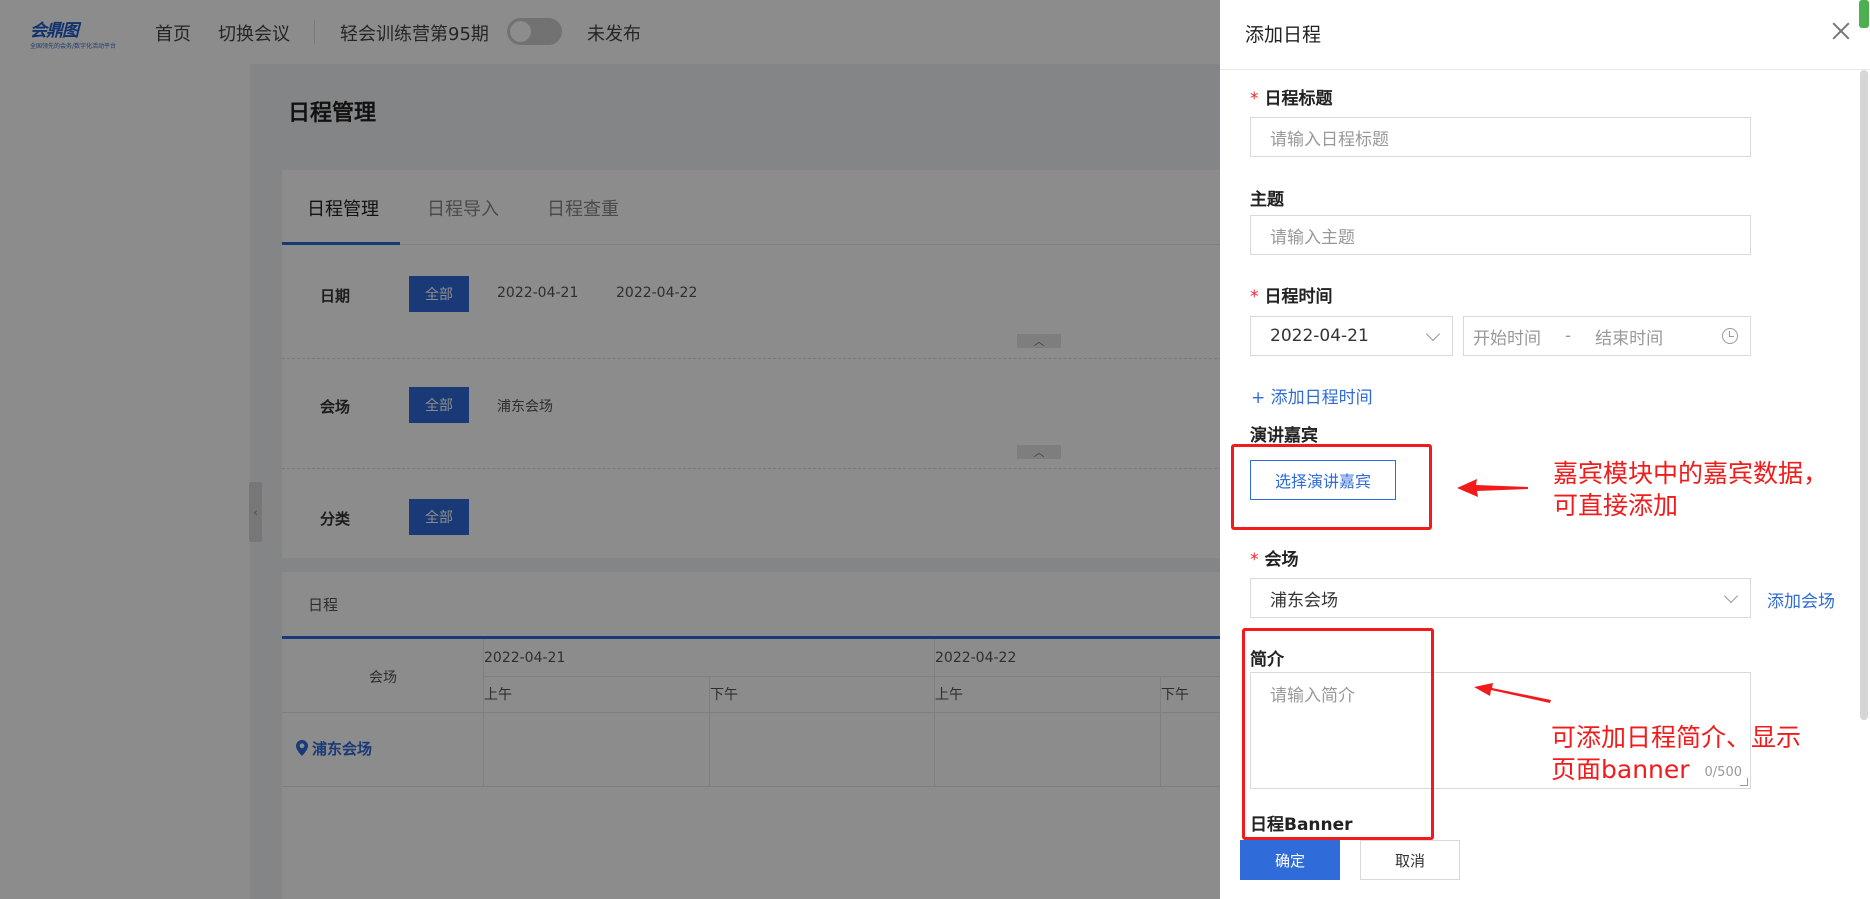  I want to click on field-venue-label-text: 会场, so click(1281, 560).